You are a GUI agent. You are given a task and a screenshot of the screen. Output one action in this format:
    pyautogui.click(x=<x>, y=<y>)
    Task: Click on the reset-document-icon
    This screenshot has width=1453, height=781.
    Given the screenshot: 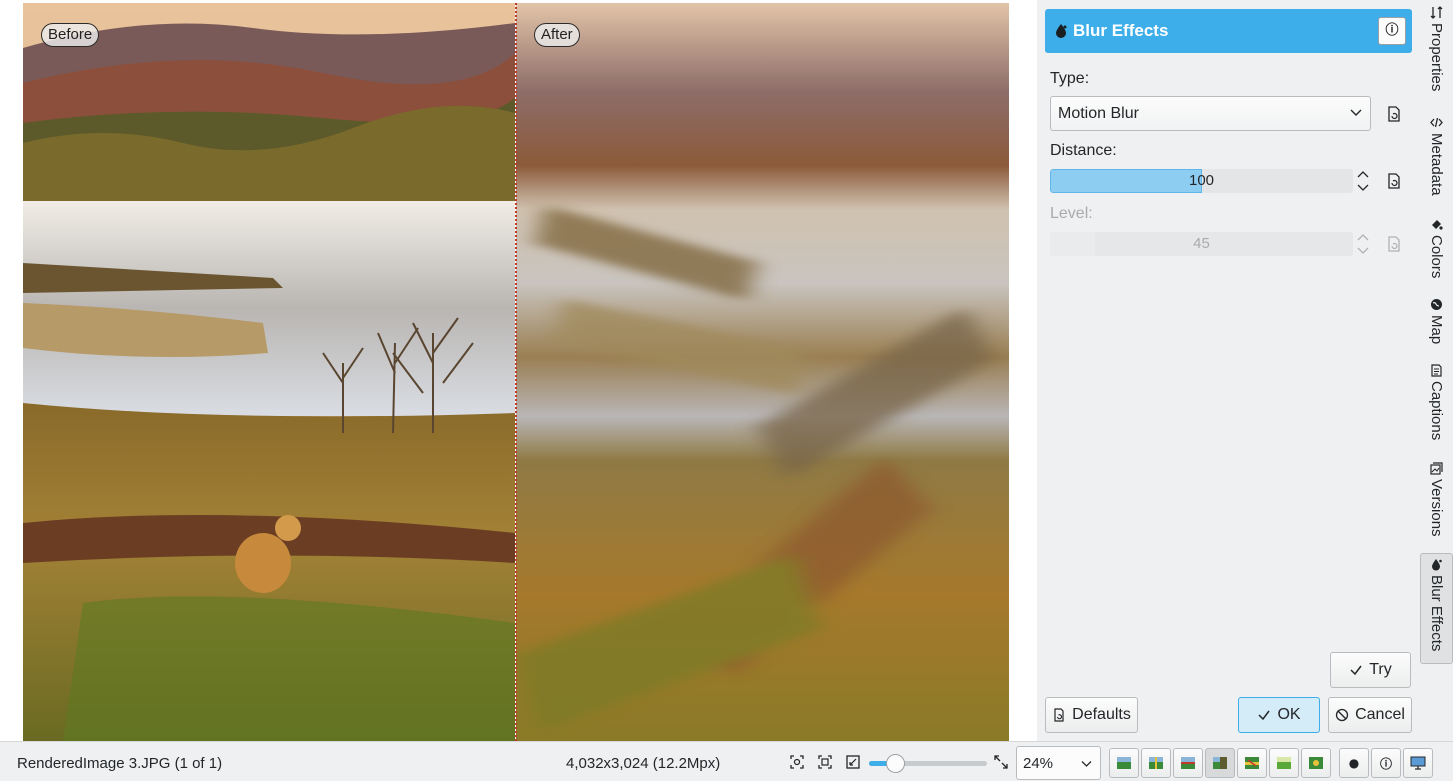 What is the action you would take?
    pyautogui.click(x=1059, y=715)
    